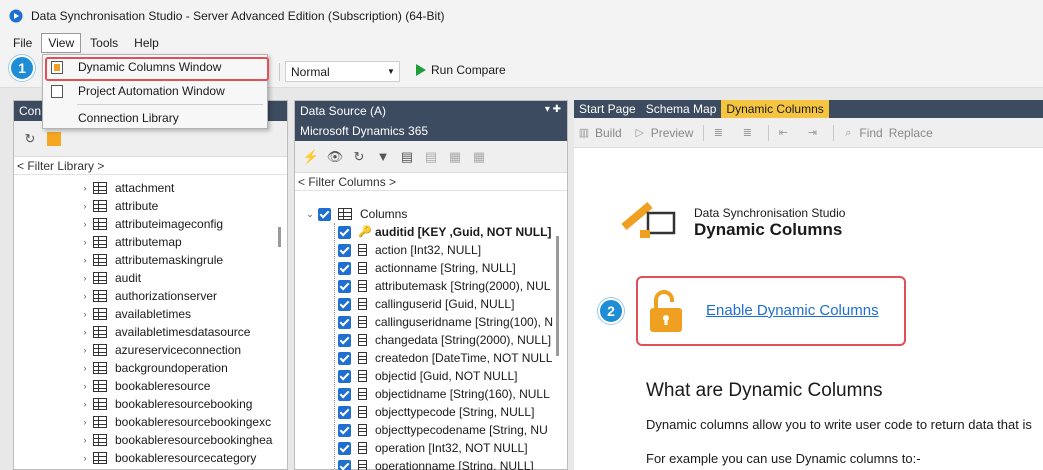 This screenshot has width=1043, height=470. Describe the element at coordinates (342, 71) in the screenshot. I see `zoom-select: Normal ▼` at that location.